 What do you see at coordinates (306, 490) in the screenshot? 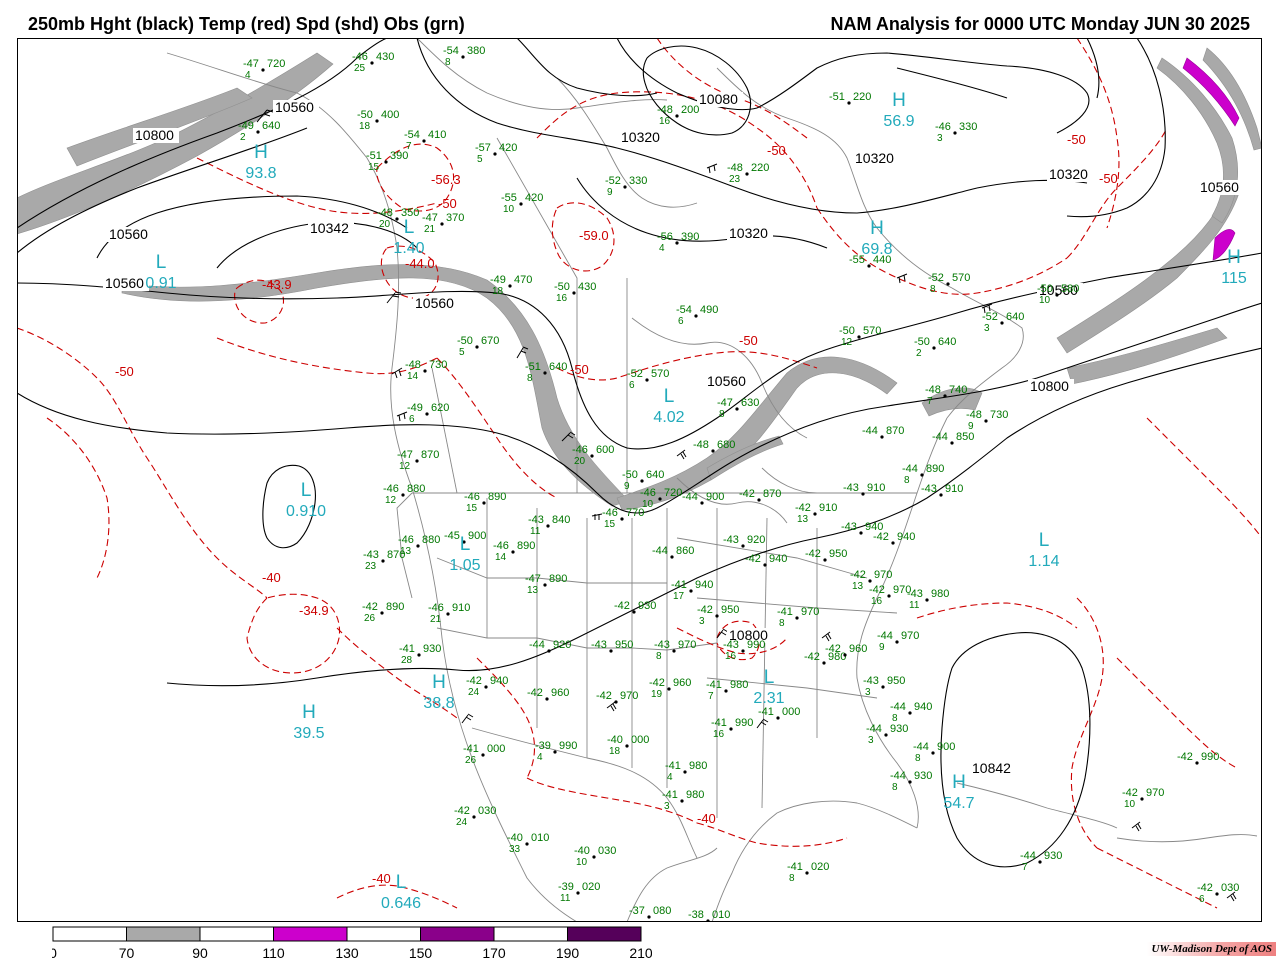
I see `center-letter: L` at bounding box center [306, 490].